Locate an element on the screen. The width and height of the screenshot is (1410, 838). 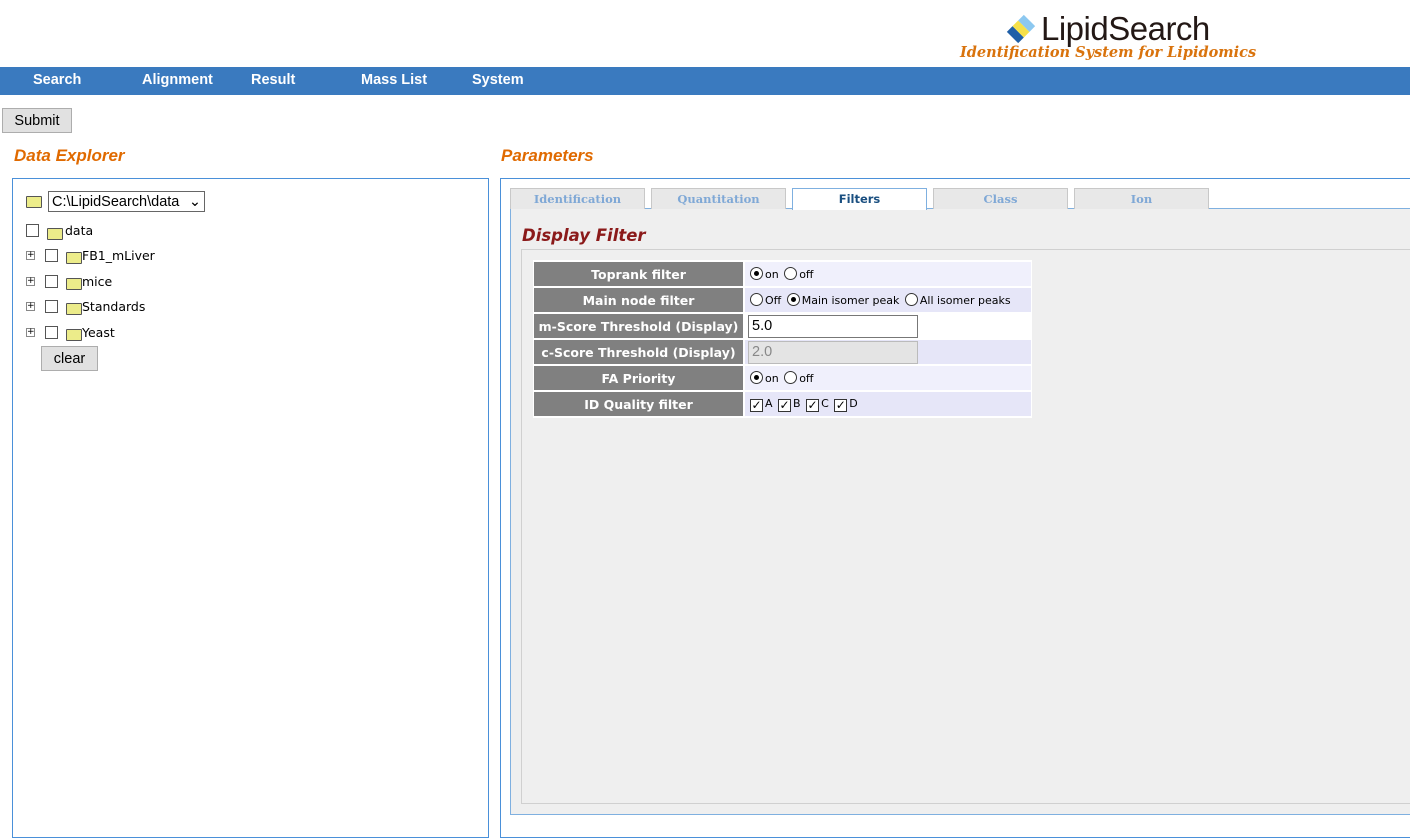
nav-mass-list: Mass List is located at coordinates (394, 80).